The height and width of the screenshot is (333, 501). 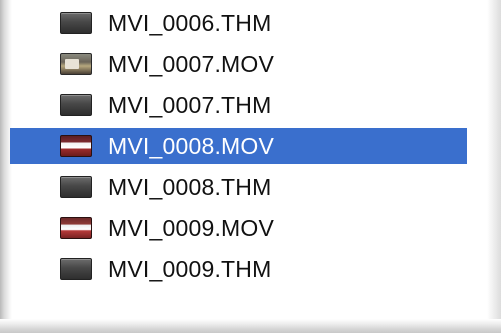 What do you see at coordinates (191, 63) in the screenshot?
I see `file-name: MVI_0007.MOV` at bounding box center [191, 63].